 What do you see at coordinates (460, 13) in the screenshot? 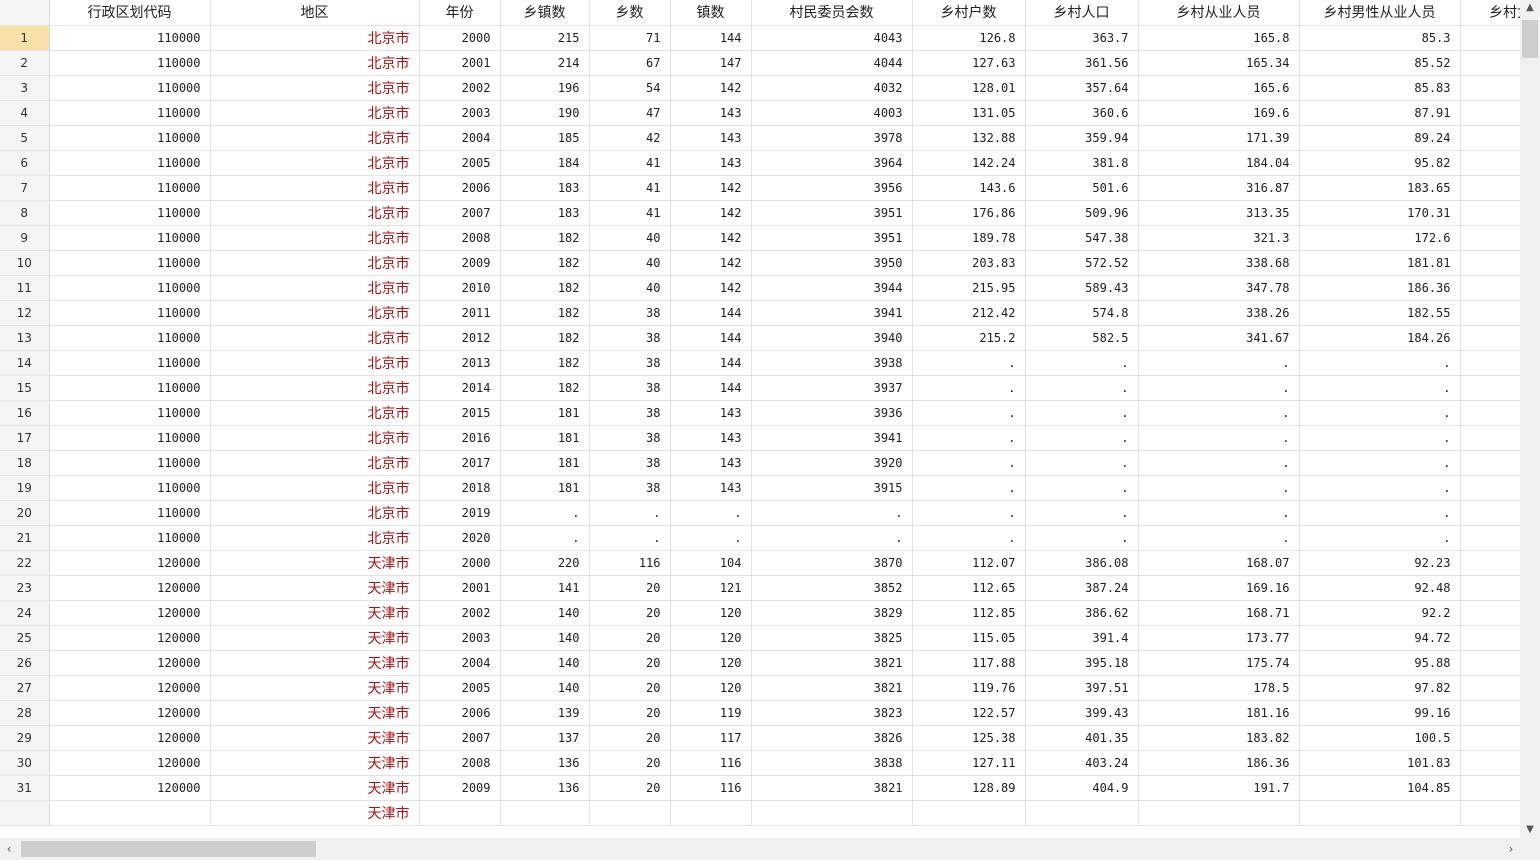
I see `column-header: 年份` at bounding box center [460, 13].